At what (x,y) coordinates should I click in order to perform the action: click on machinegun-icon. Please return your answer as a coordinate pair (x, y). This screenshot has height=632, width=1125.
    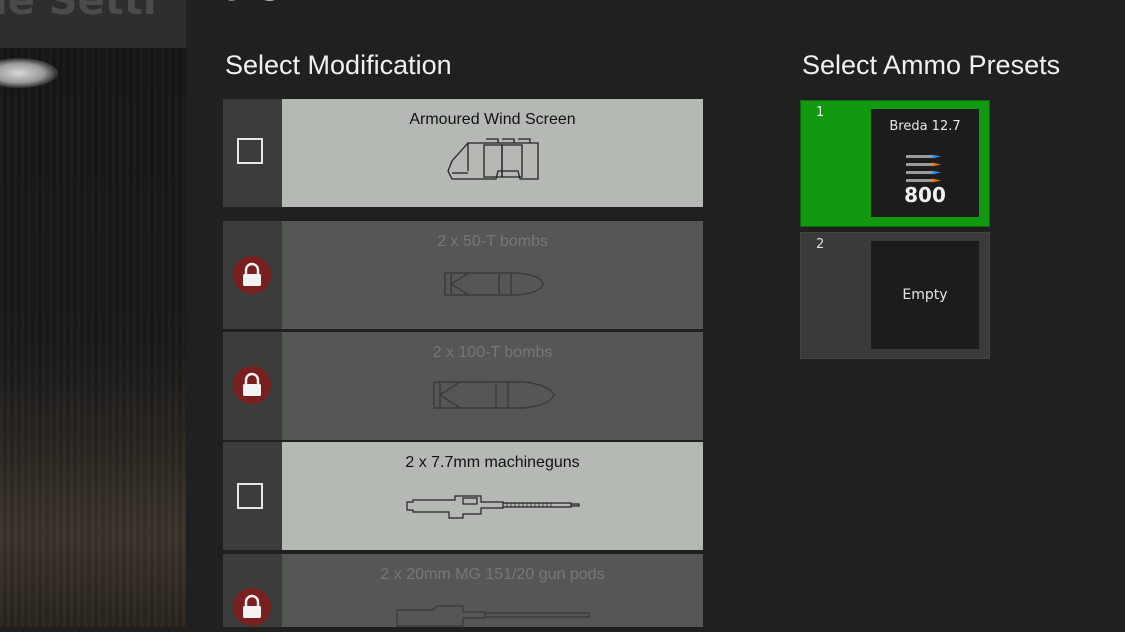
    Looking at the image, I should click on (492, 508).